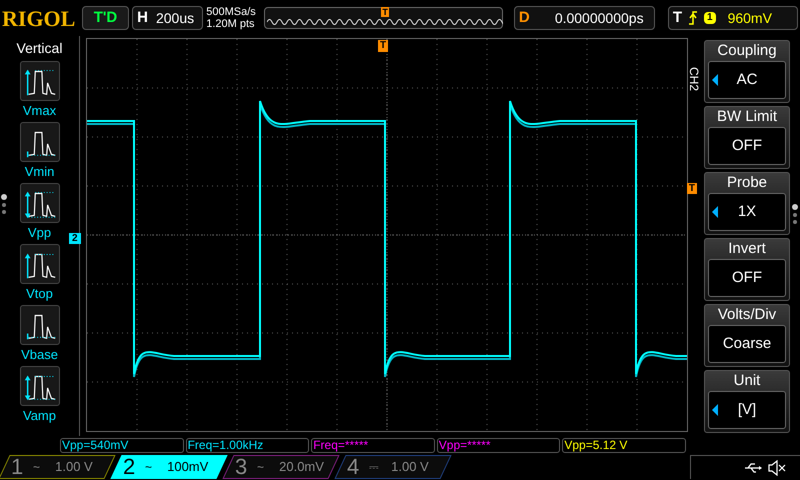 The width and height of the screenshot is (800, 480). I want to click on measure-label: Vmin, so click(39, 172).